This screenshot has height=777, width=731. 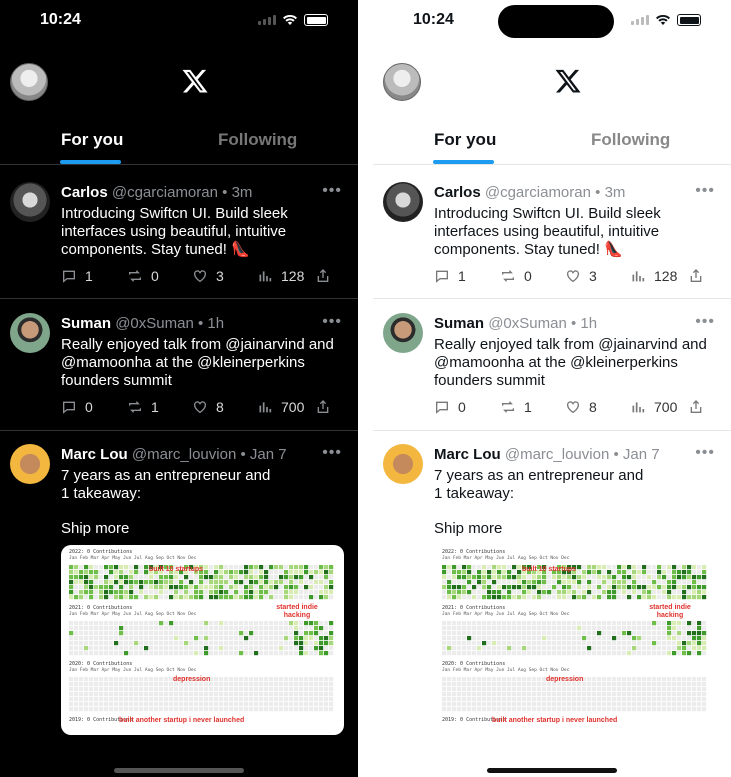 What do you see at coordinates (365, 388) in the screenshot?
I see `gap` at bounding box center [365, 388].